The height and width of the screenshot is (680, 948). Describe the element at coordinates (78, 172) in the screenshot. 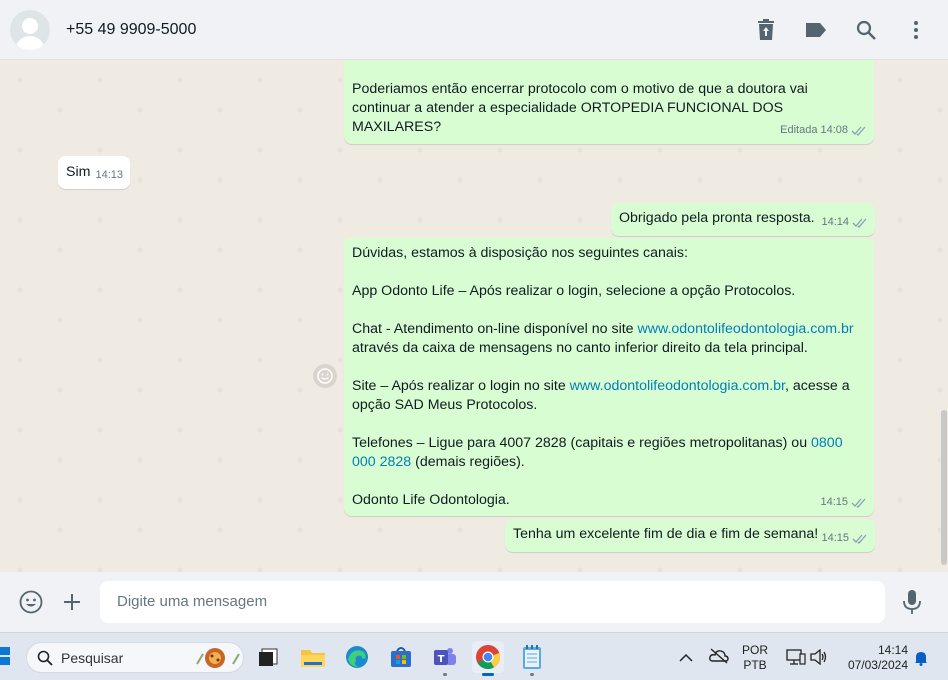

I see `message-text: Sim` at that location.